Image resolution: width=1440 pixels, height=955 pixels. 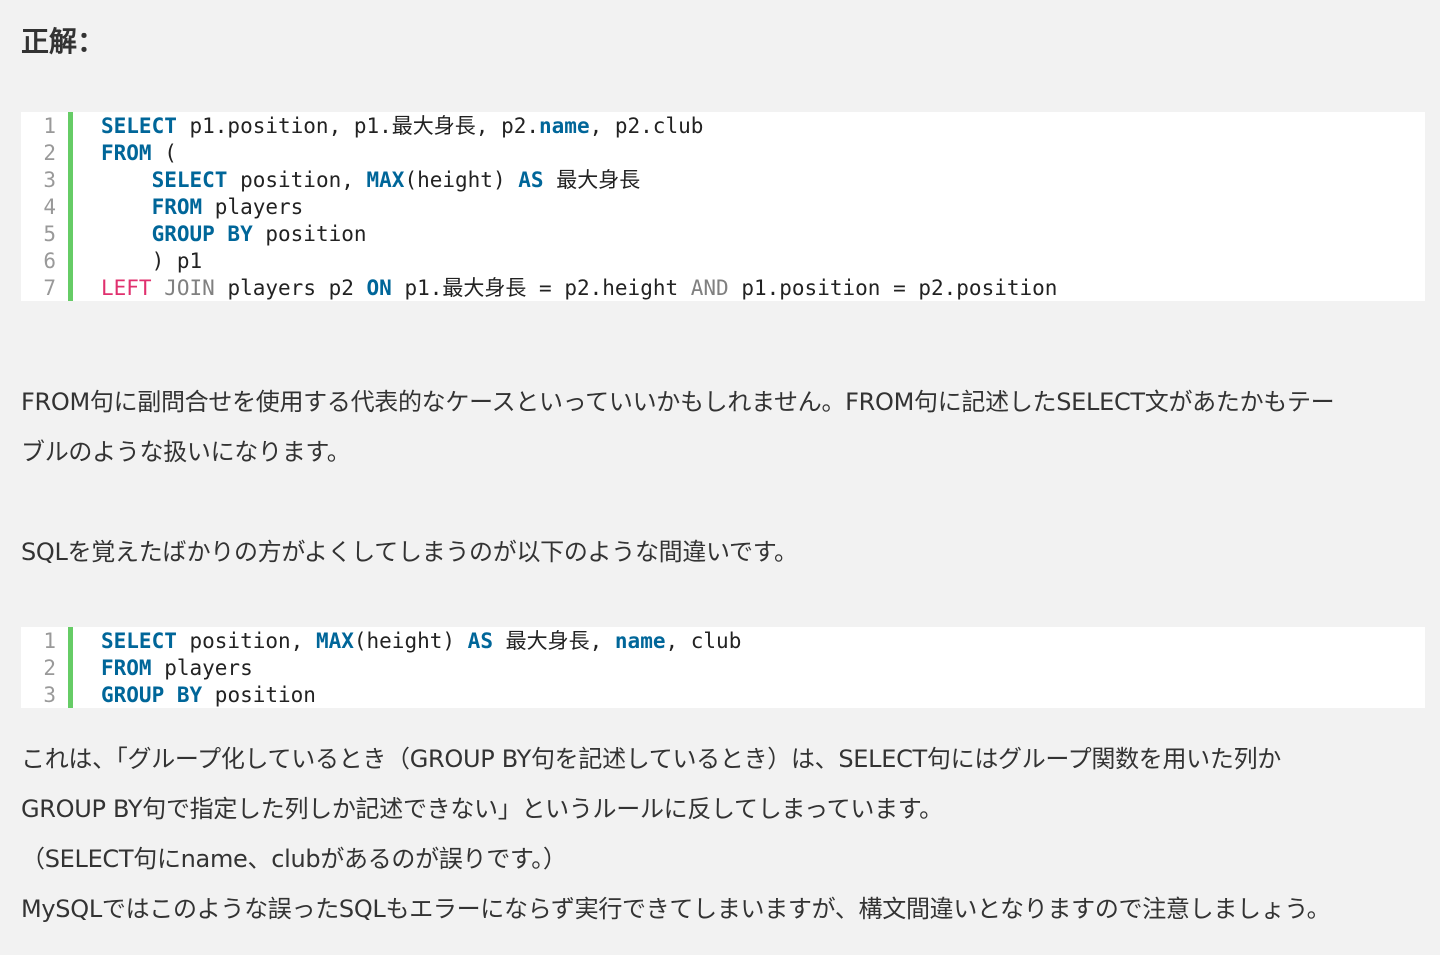 What do you see at coordinates (592, 180) in the screenshot?
I see `code-text: 最大身長` at bounding box center [592, 180].